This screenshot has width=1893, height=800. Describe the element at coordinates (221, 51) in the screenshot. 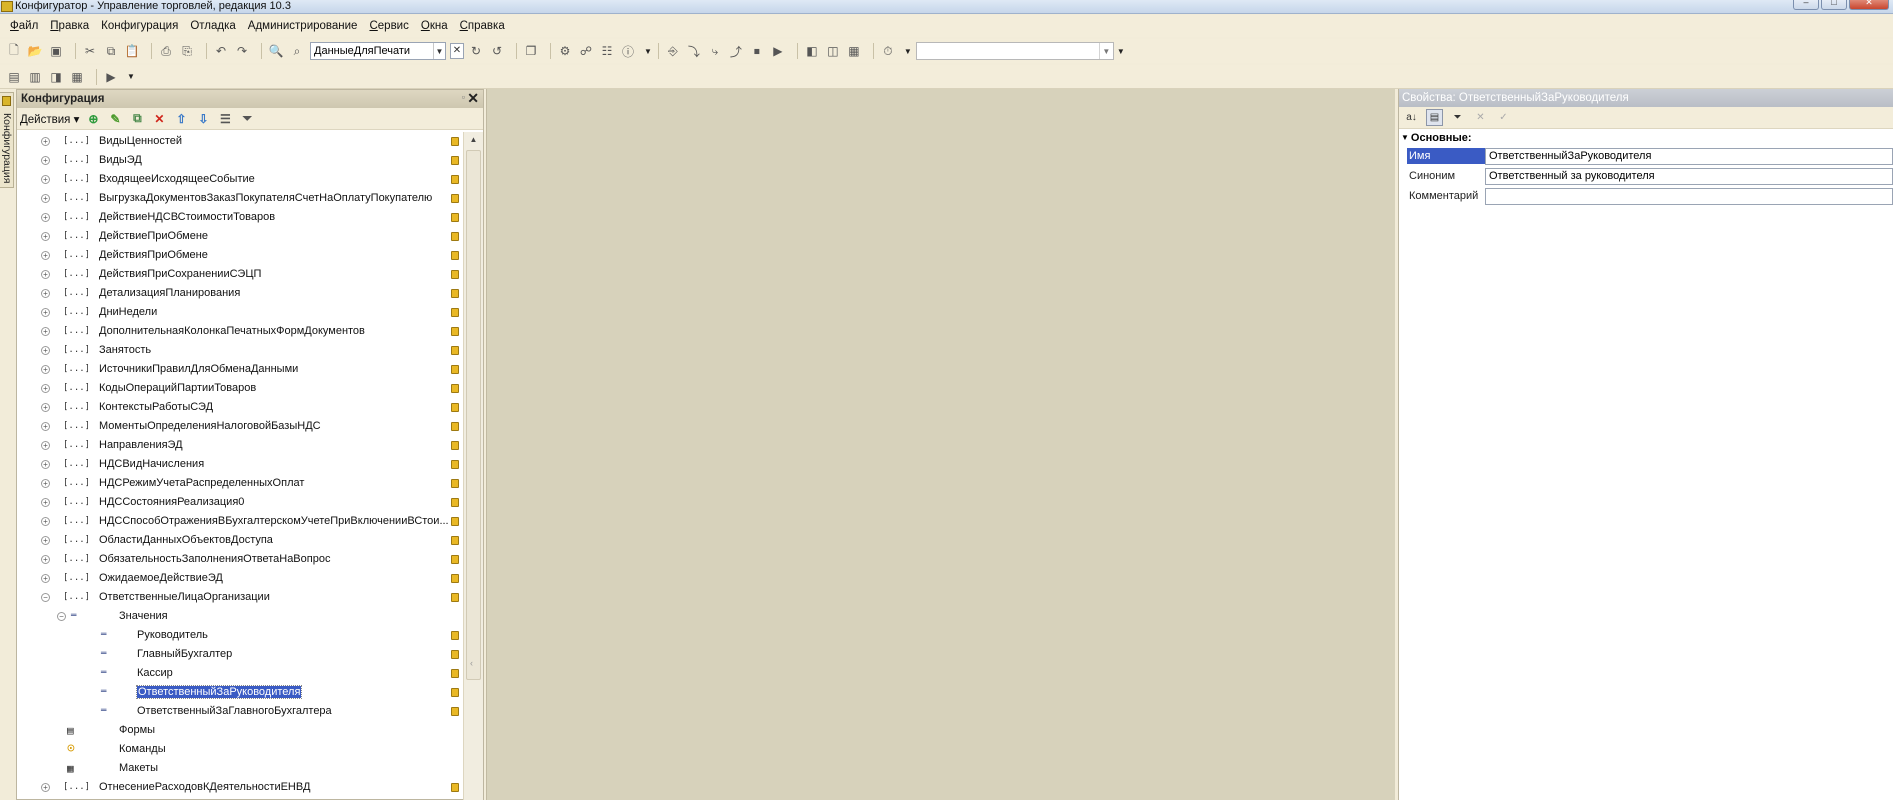

I see `undo-icon: ↶` at that location.